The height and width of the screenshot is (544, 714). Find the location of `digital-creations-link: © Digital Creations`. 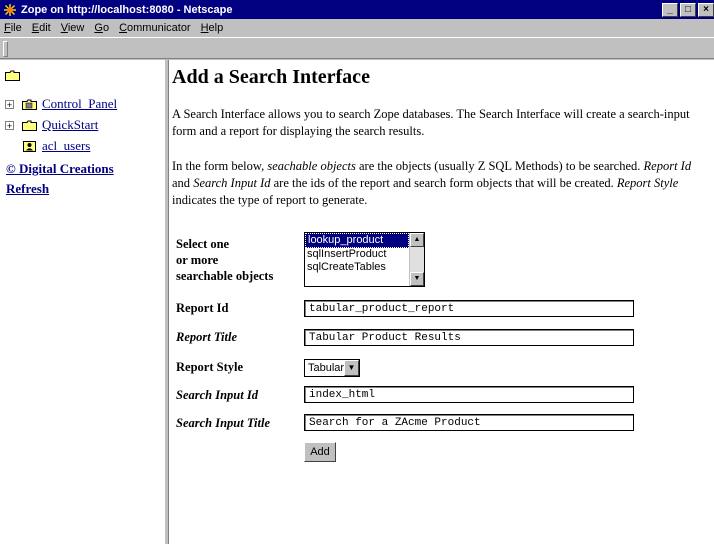

digital-creations-link: © Digital Creations is located at coordinates (60, 169).